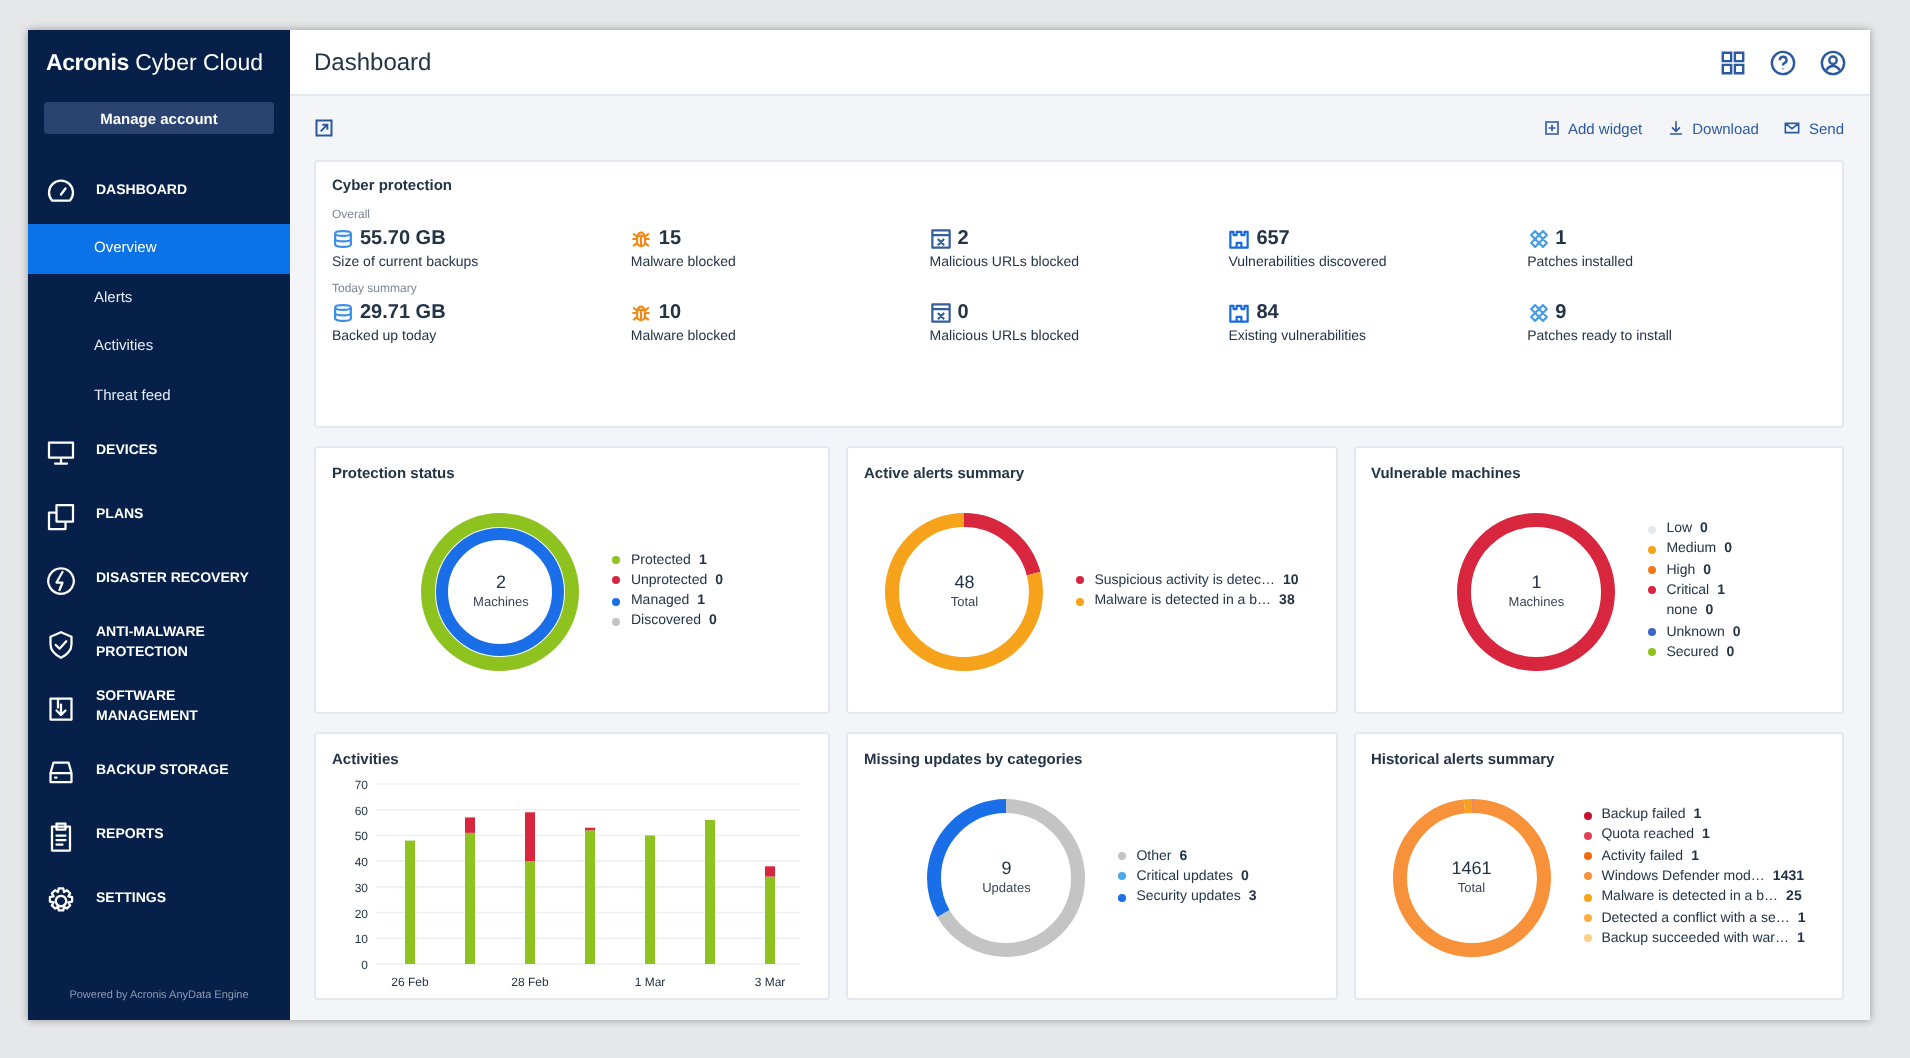  I want to click on download-box-icon, so click(61, 708).